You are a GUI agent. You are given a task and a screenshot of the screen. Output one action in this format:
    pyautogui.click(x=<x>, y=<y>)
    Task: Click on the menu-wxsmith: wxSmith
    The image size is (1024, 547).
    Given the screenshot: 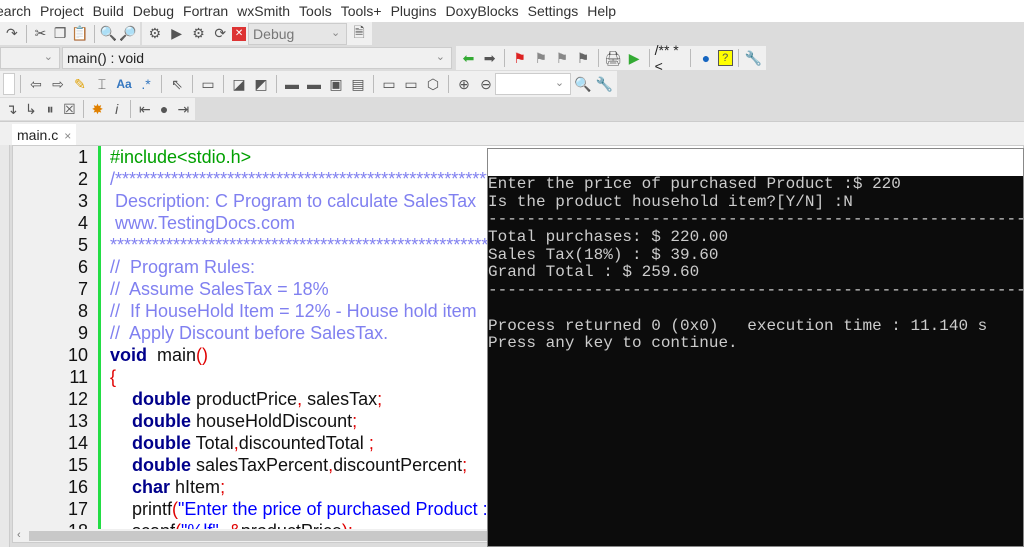 What is the action you would take?
    pyautogui.click(x=264, y=11)
    